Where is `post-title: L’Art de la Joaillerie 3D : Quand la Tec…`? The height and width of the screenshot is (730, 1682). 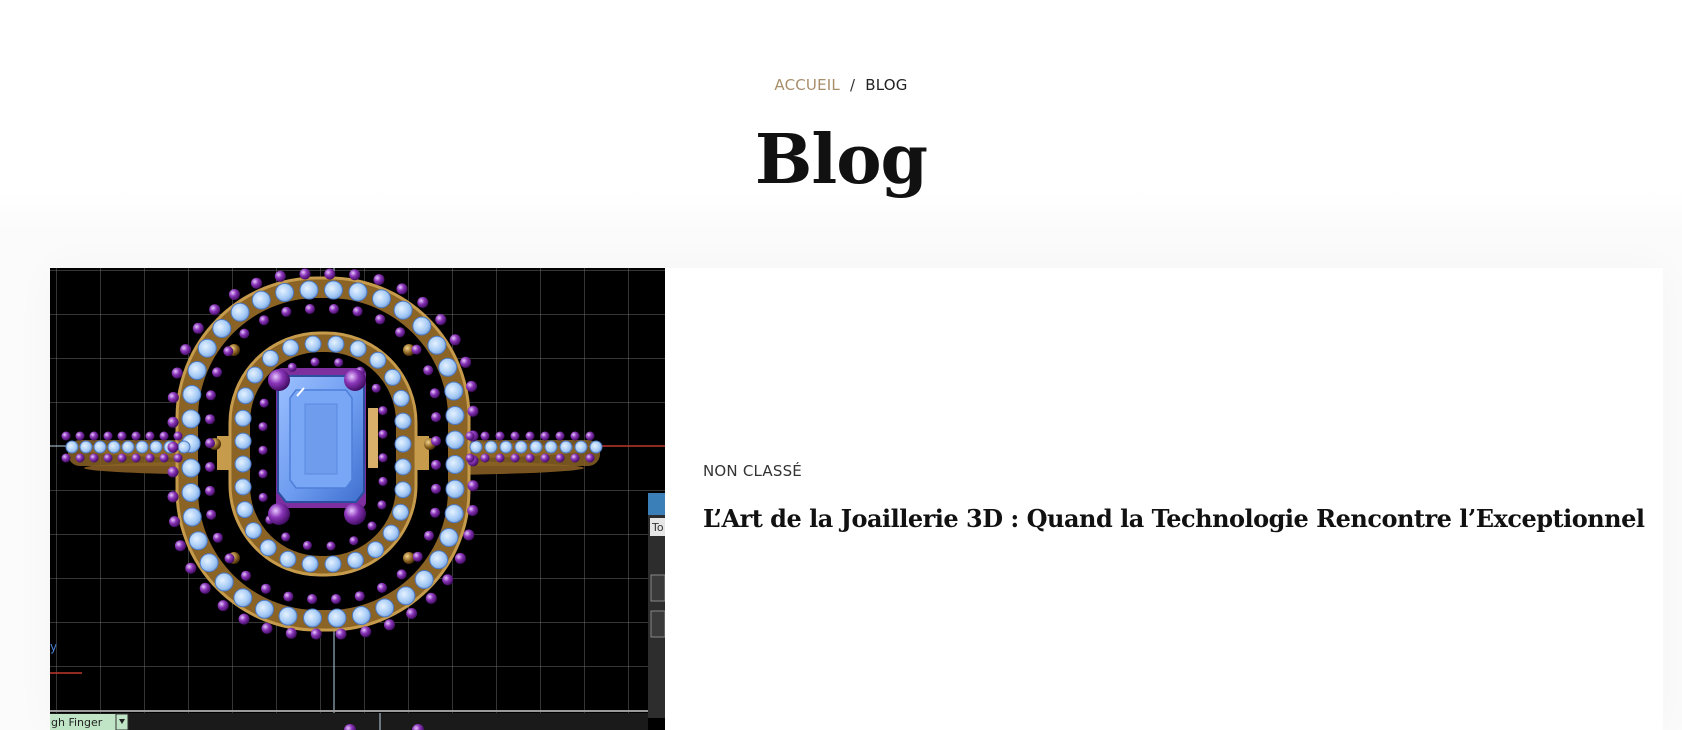 post-title: L’Art de la Joaillerie 3D : Quand la Tec… is located at coordinates (1174, 518).